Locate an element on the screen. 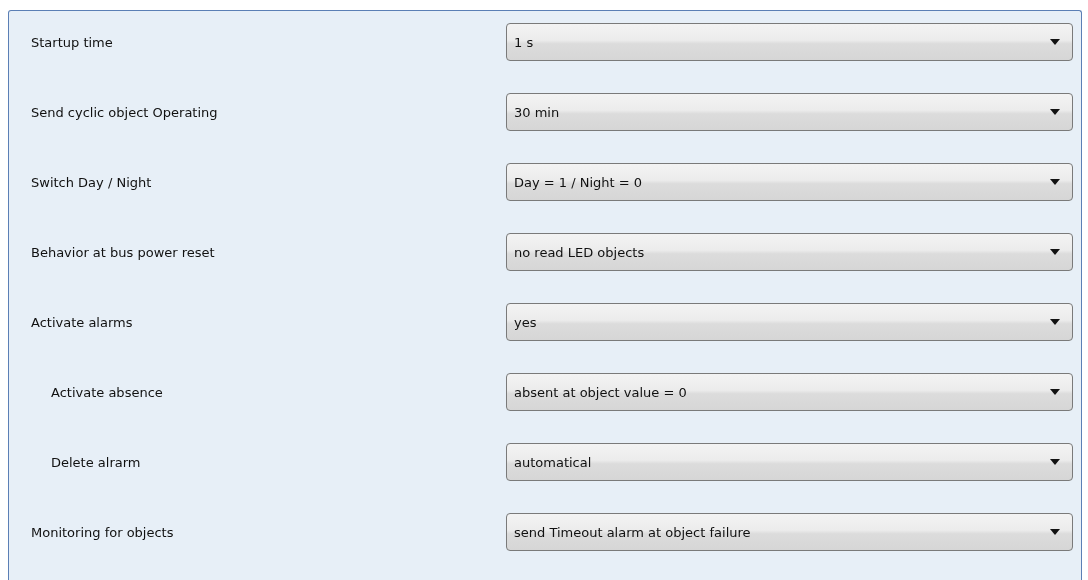 The image size is (1088, 580). dropdown: send Timeout alarm at object failure is located at coordinates (789, 532).